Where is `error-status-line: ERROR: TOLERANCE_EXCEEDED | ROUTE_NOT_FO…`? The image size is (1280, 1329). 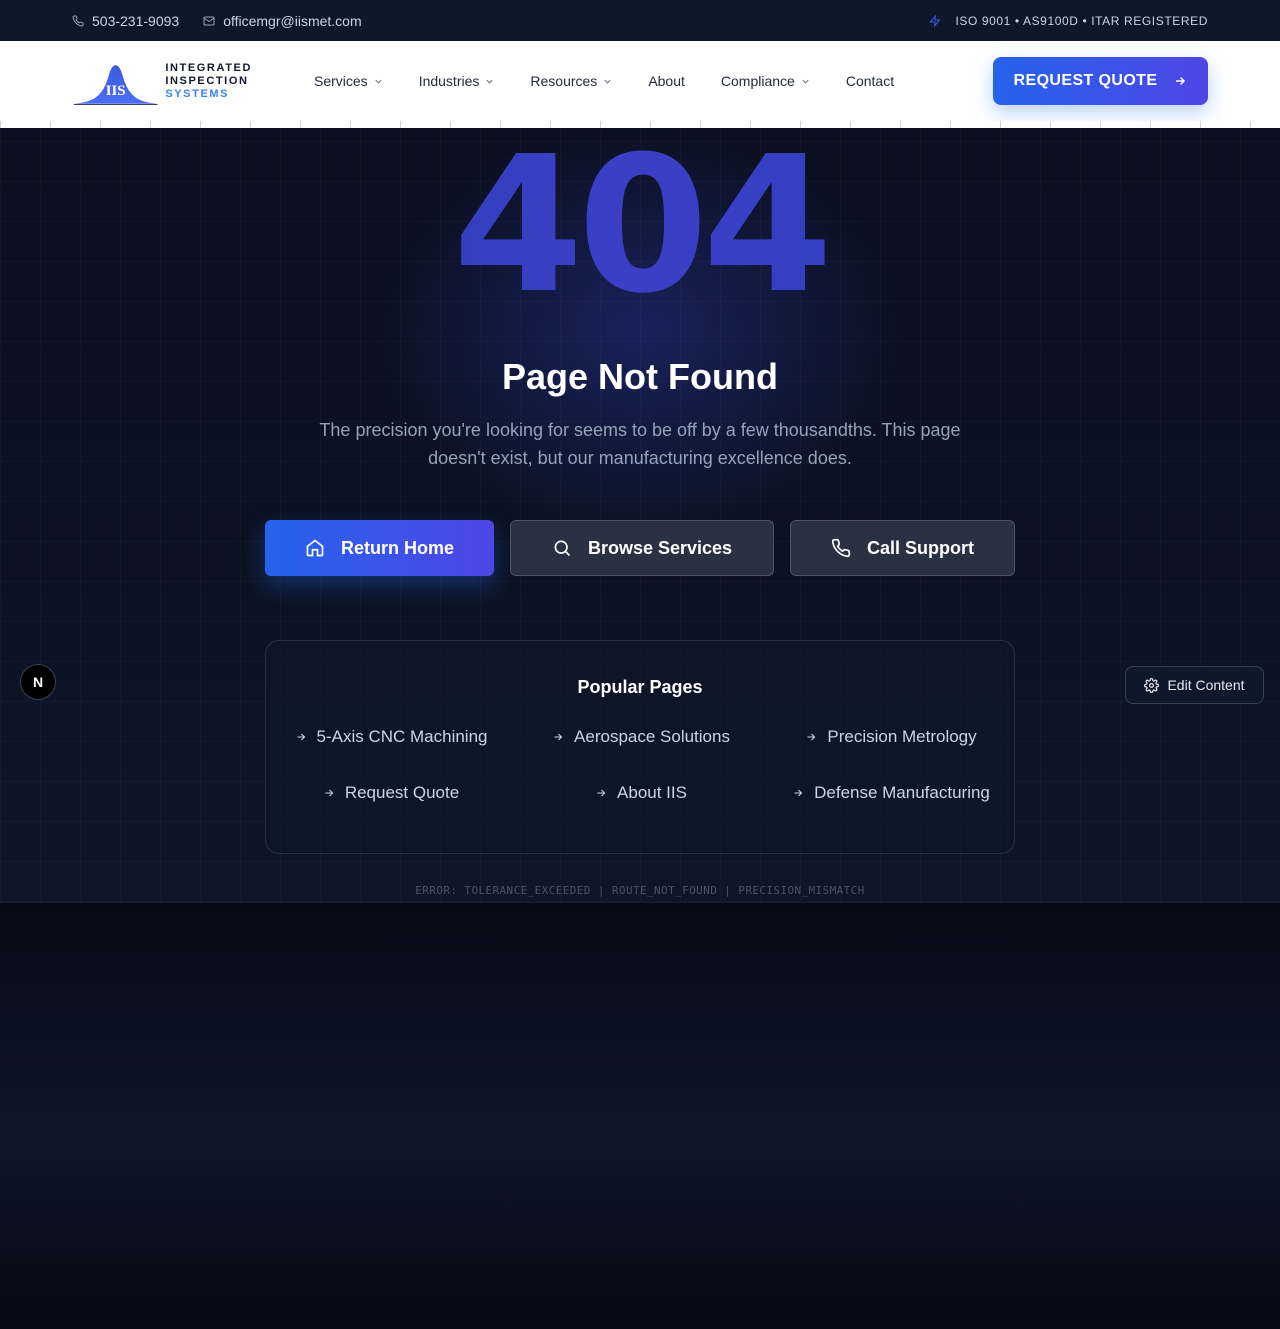
error-status-line: ERROR: TOLERANCE_EXCEEDED | ROUTE_NOT_FO… is located at coordinates (640, 890).